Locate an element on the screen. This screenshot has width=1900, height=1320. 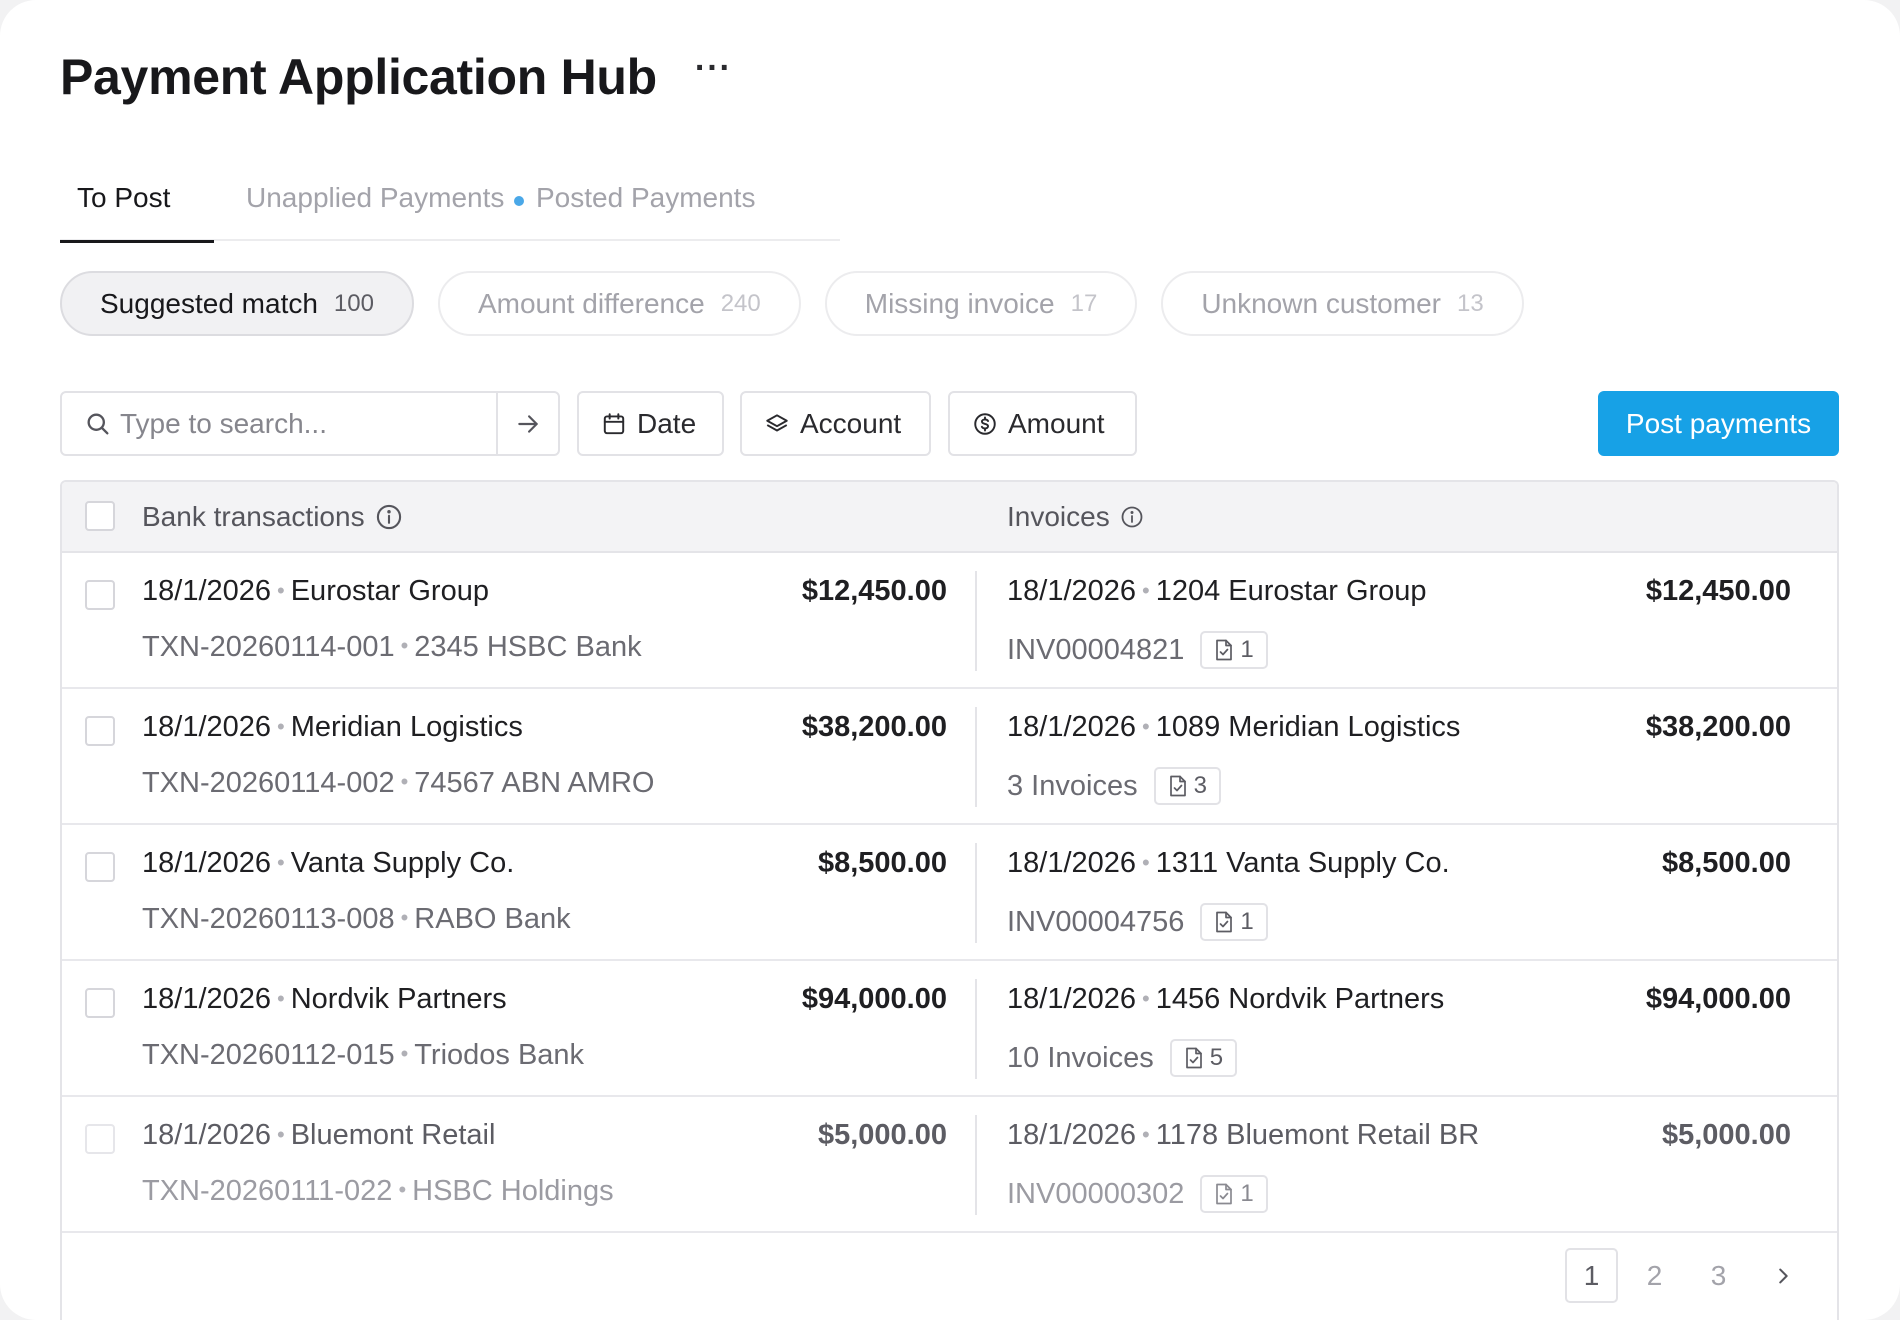
amount-filter-button: Amount is located at coordinates (1042, 423).